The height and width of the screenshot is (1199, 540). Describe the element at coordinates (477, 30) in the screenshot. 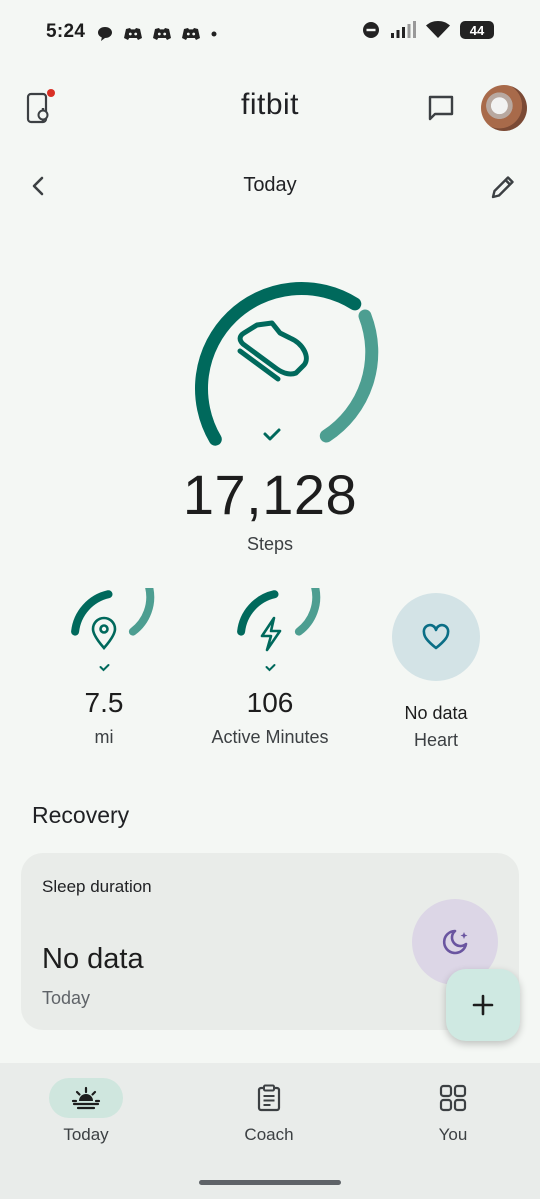

I see `battery-indicator: 44` at that location.